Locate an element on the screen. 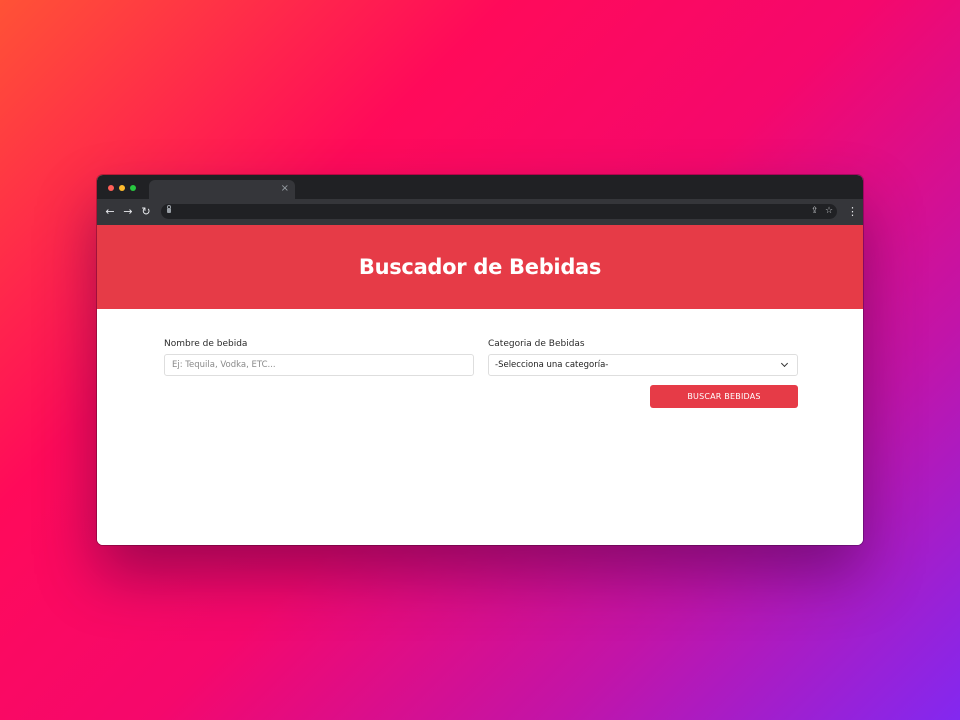 This screenshot has width=960, height=720. window-maximize-dot-icon is located at coordinates (133, 188).